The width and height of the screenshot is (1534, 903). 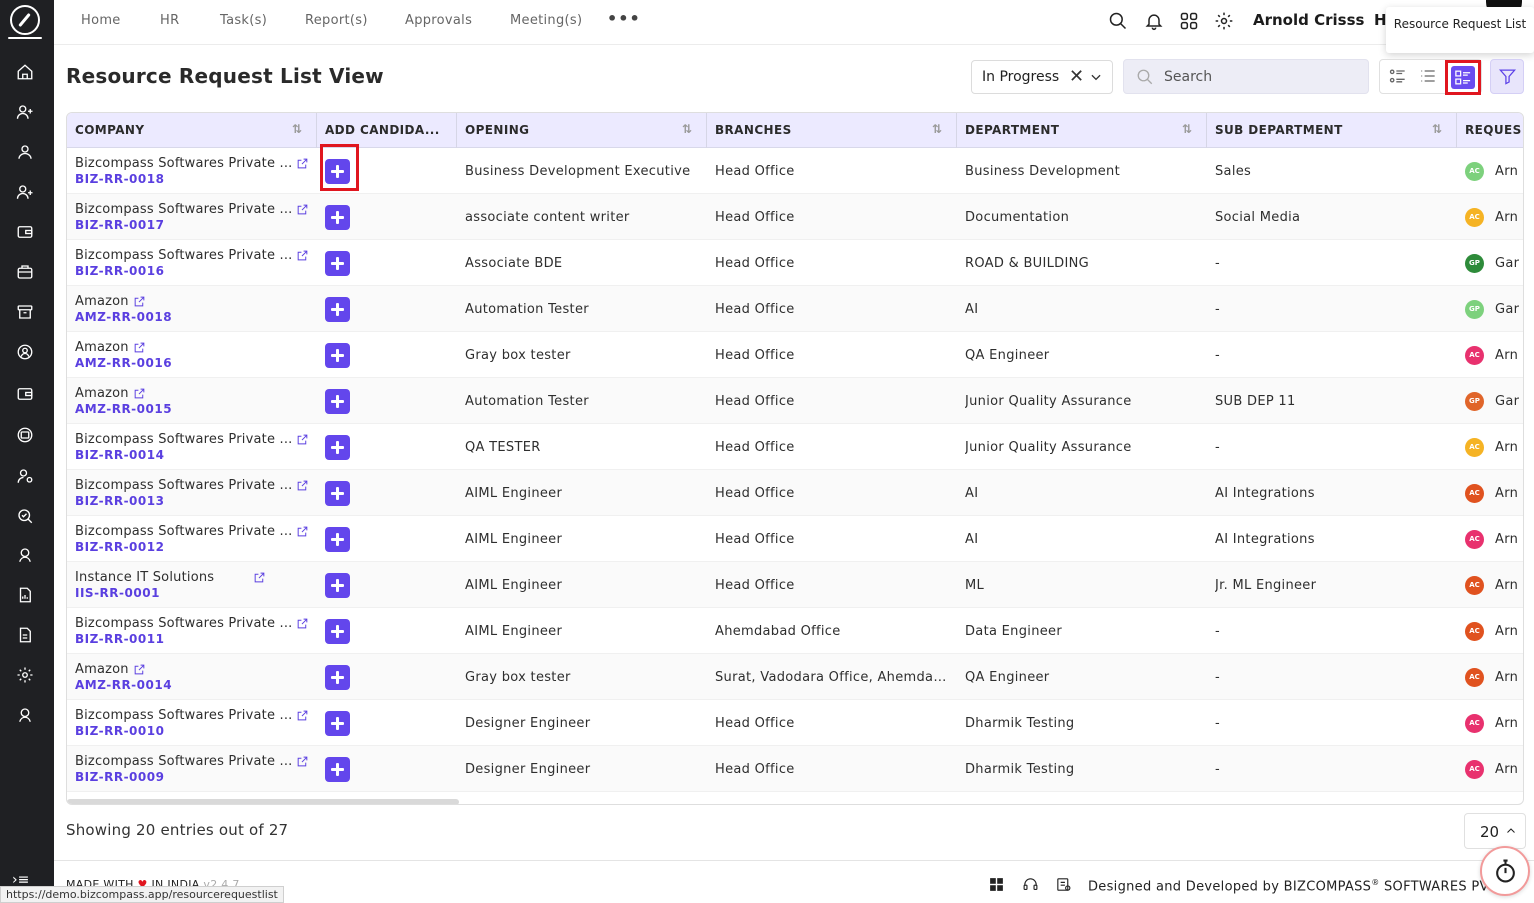 I want to click on horizontal-scrollbar, so click(x=263, y=801).